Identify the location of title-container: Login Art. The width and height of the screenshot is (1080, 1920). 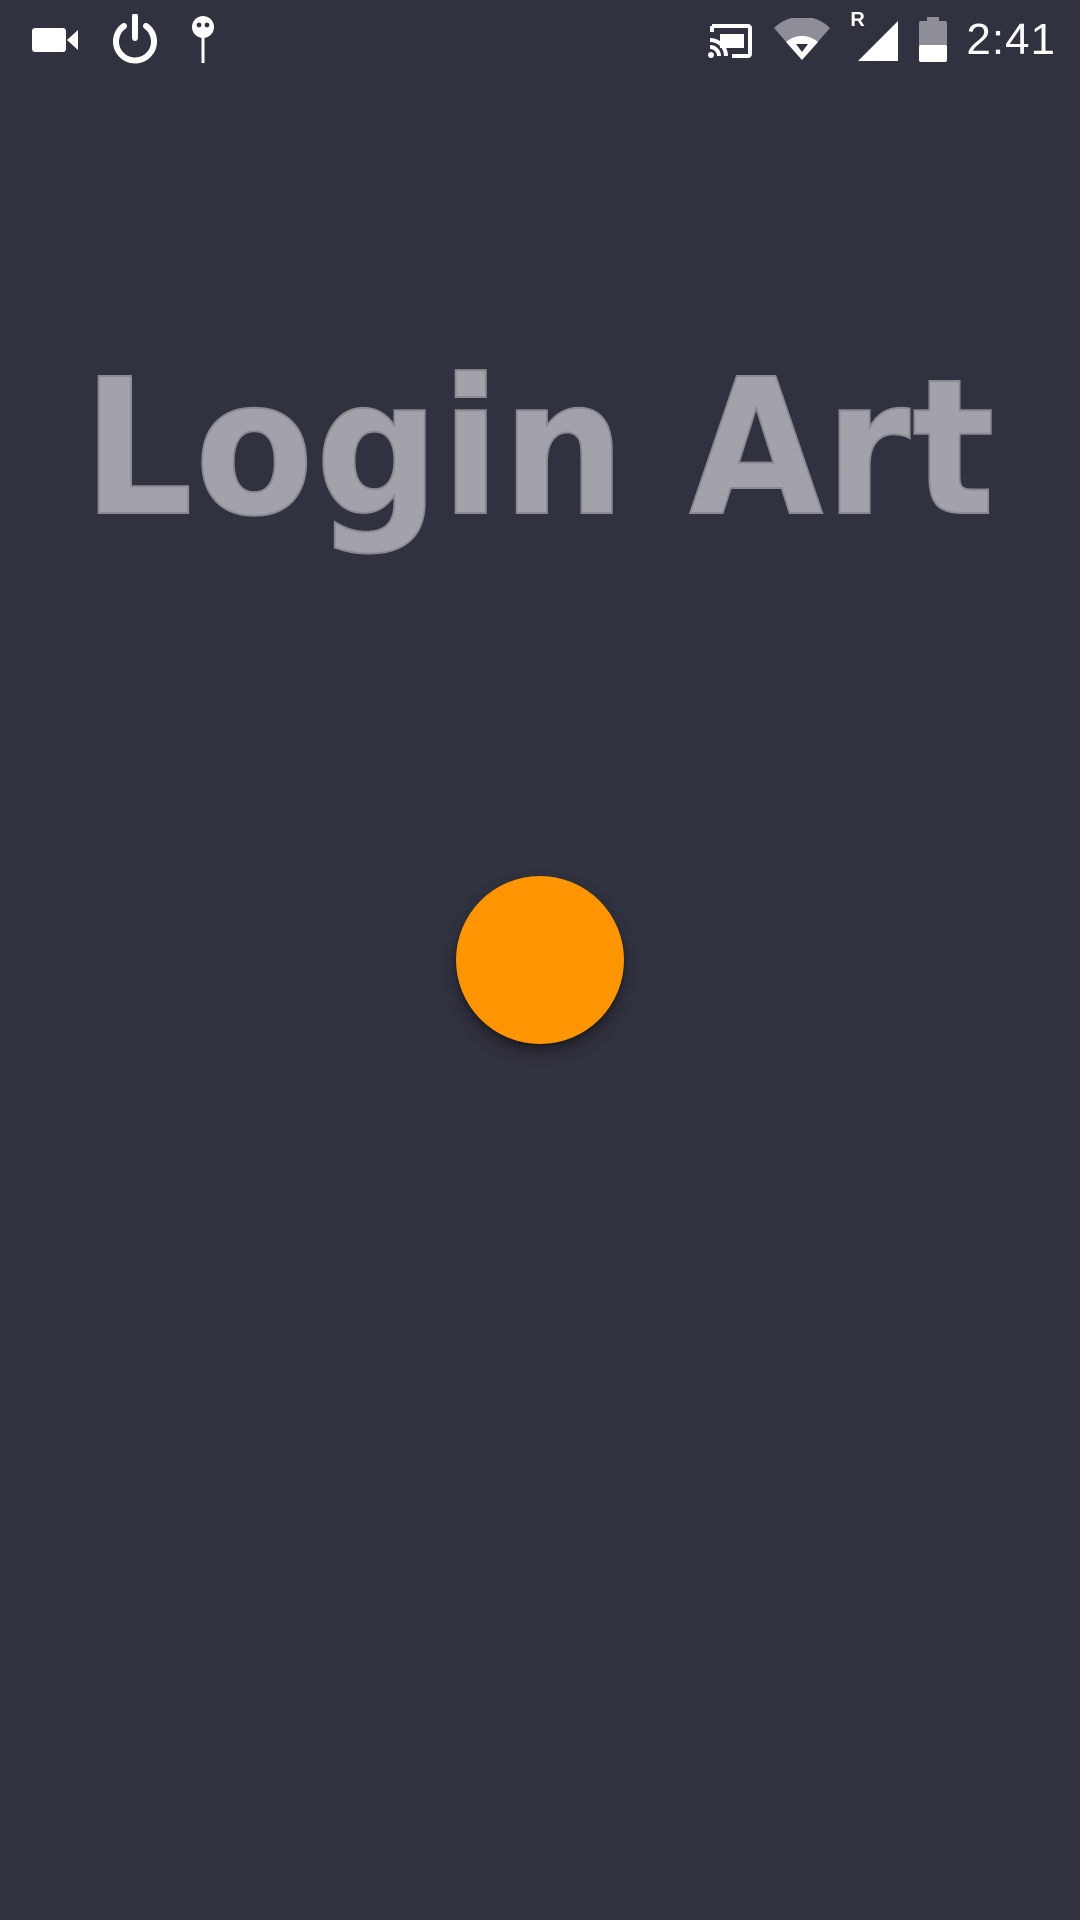
(540, 448).